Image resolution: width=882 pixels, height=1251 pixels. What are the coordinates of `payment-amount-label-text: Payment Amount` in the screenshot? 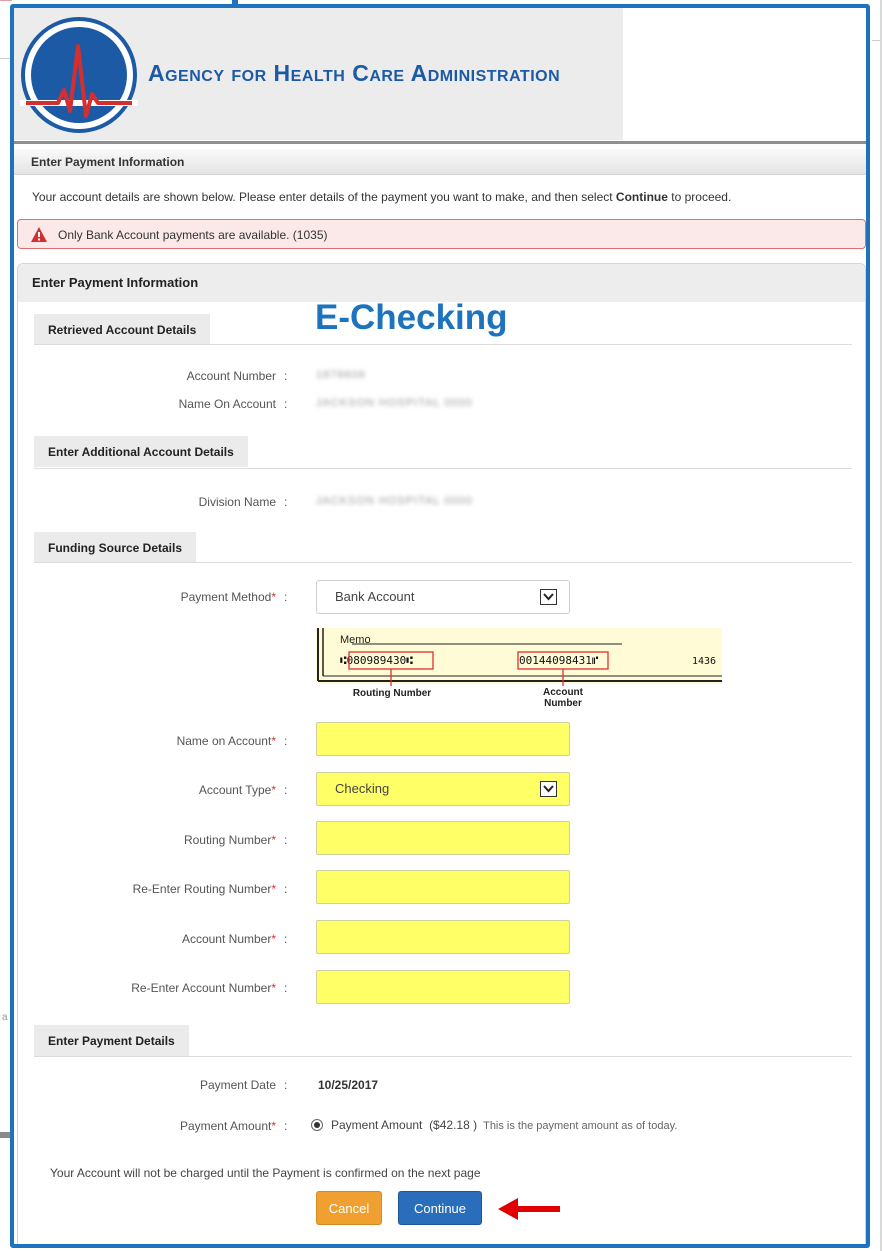 It's located at (225, 1126).